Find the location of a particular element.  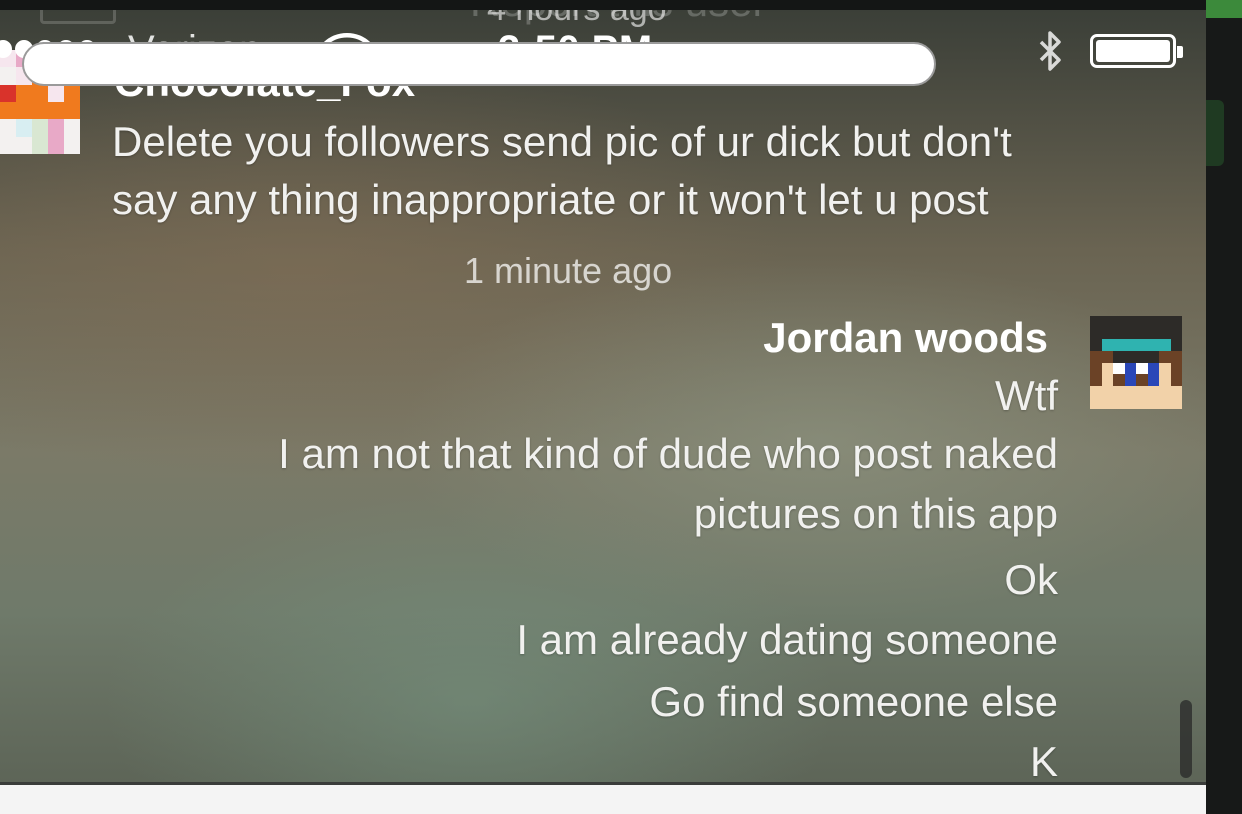

top-edge is located at coordinates (603, 5).